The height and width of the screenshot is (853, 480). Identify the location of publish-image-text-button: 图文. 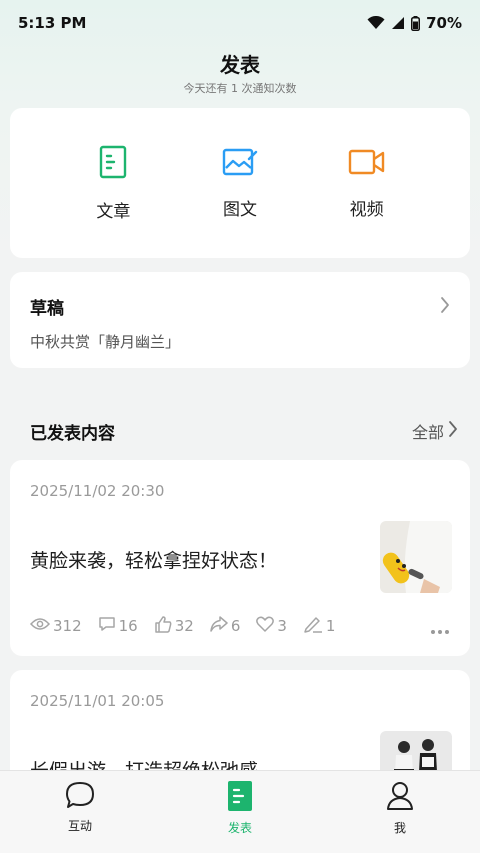
(240, 183).